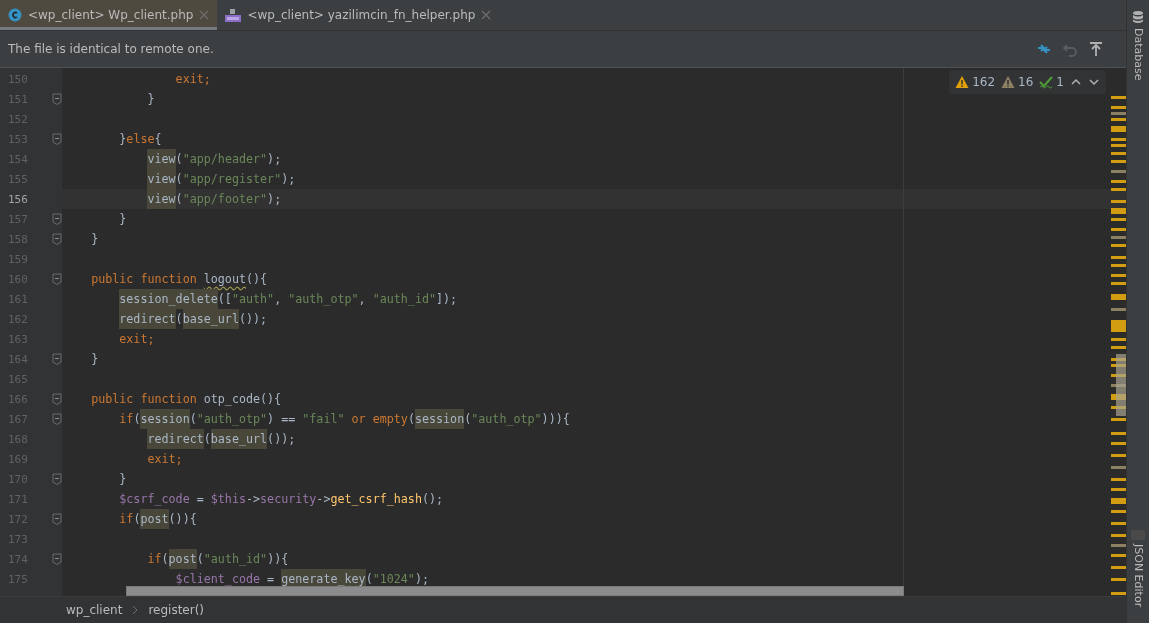 Image resolution: width=1149 pixels, height=623 pixels. I want to click on breadcrumb: wp_client, so click(94, 610).